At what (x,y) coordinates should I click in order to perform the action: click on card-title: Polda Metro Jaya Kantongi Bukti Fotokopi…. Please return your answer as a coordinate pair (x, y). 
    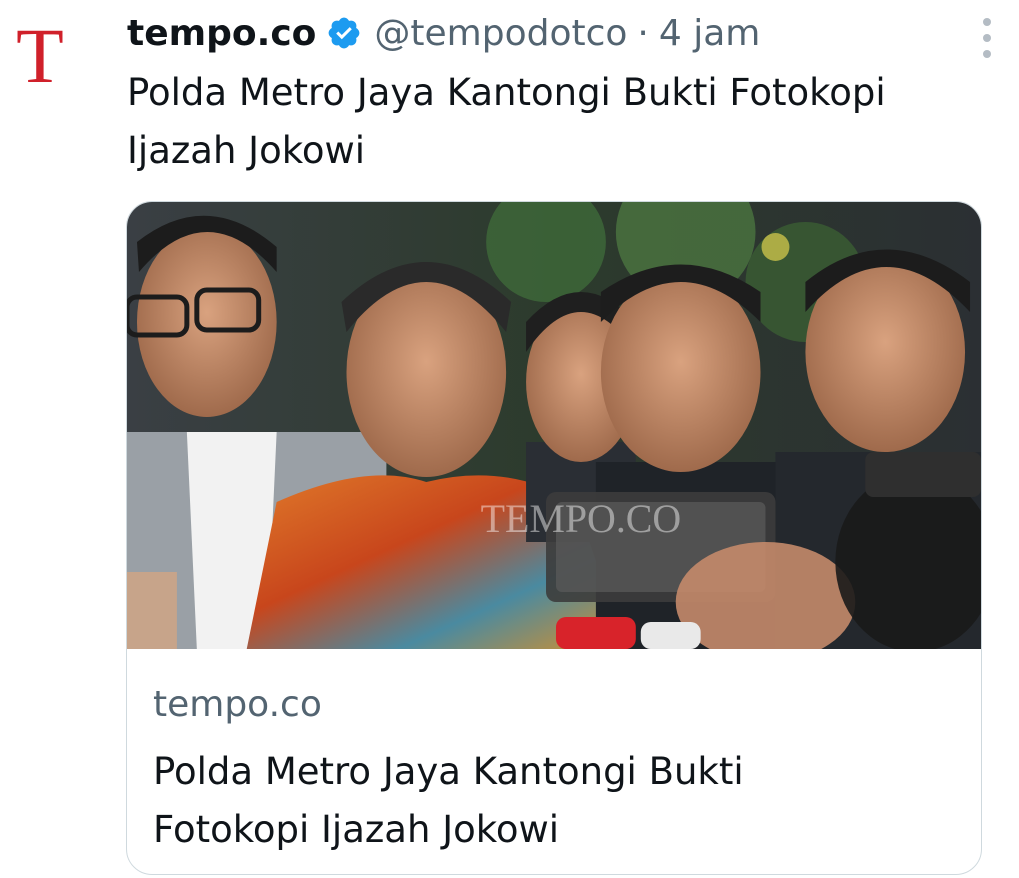
    Looking at the image, I should click on (448, 800).